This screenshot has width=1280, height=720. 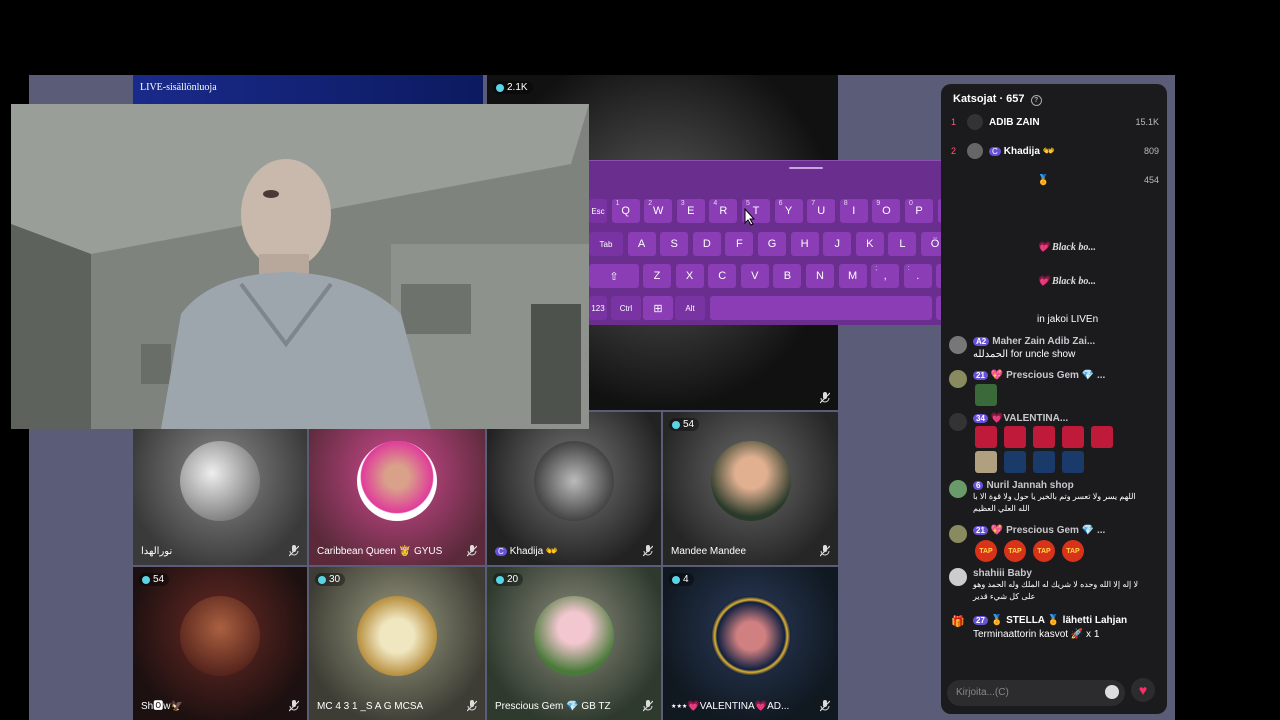 I want to click on shift-key: ⇧, so click(x=614, y=276).